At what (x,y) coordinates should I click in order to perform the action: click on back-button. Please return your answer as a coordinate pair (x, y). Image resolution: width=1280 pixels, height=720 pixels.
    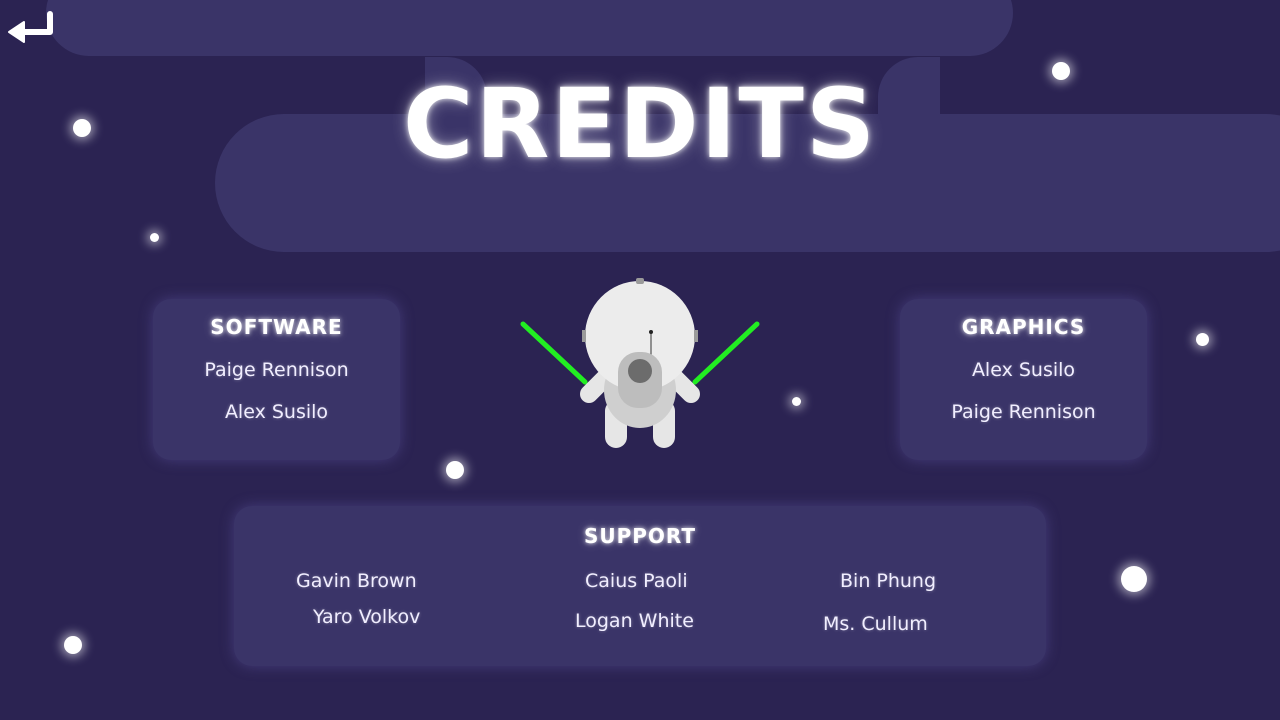
    Looking at the image, I should click on (32, 29).